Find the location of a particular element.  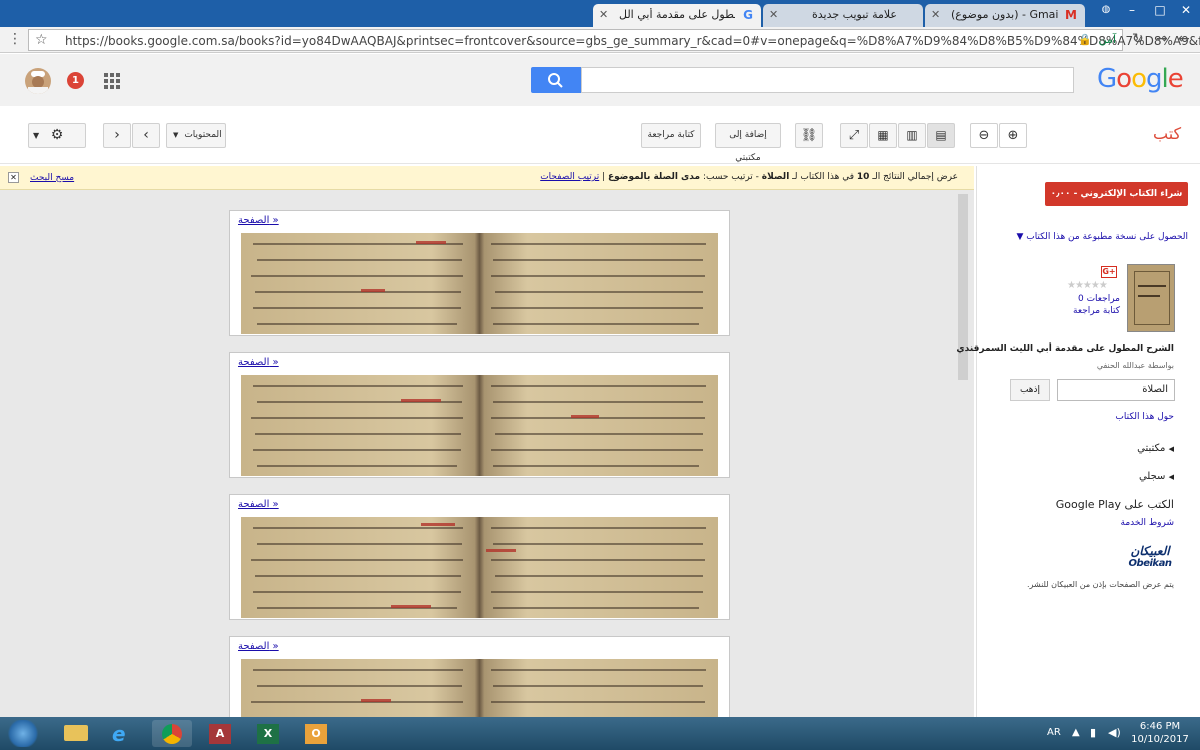

network-icon: ▮ is located at coordinates (1093, 732).